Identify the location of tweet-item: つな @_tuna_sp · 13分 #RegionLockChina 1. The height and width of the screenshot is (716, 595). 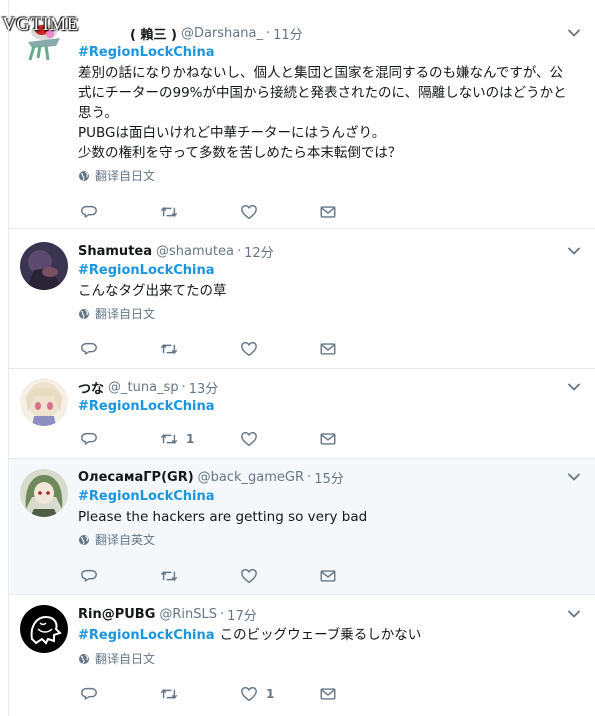
(302, 414).